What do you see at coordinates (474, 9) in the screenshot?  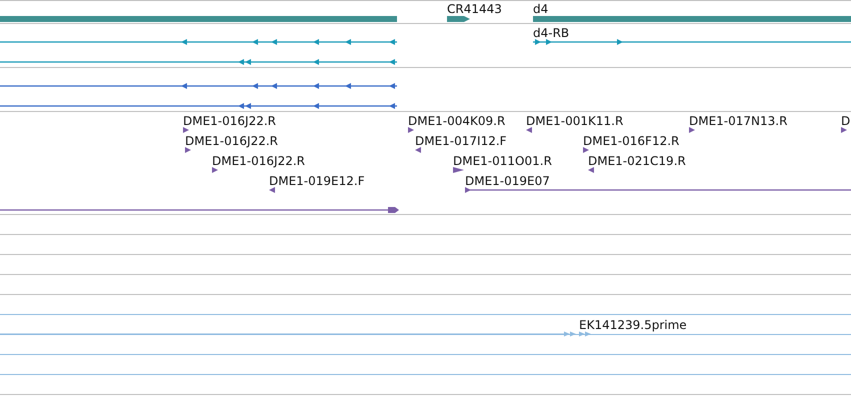 I see `gene-label: CR41443` at bounding box center [474, 9].